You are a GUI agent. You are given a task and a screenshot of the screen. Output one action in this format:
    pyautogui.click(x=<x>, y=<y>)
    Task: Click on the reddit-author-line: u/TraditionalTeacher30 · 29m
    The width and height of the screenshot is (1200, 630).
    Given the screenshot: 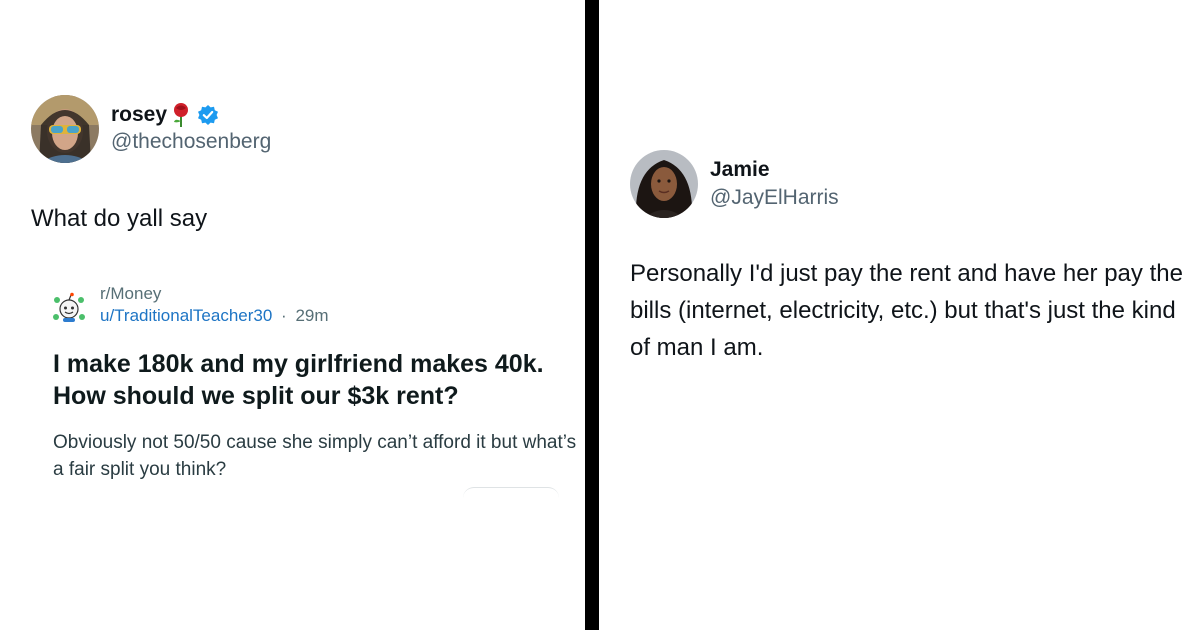 What is the action you would take?
    pyautogui.click(x=214, y=316)
    